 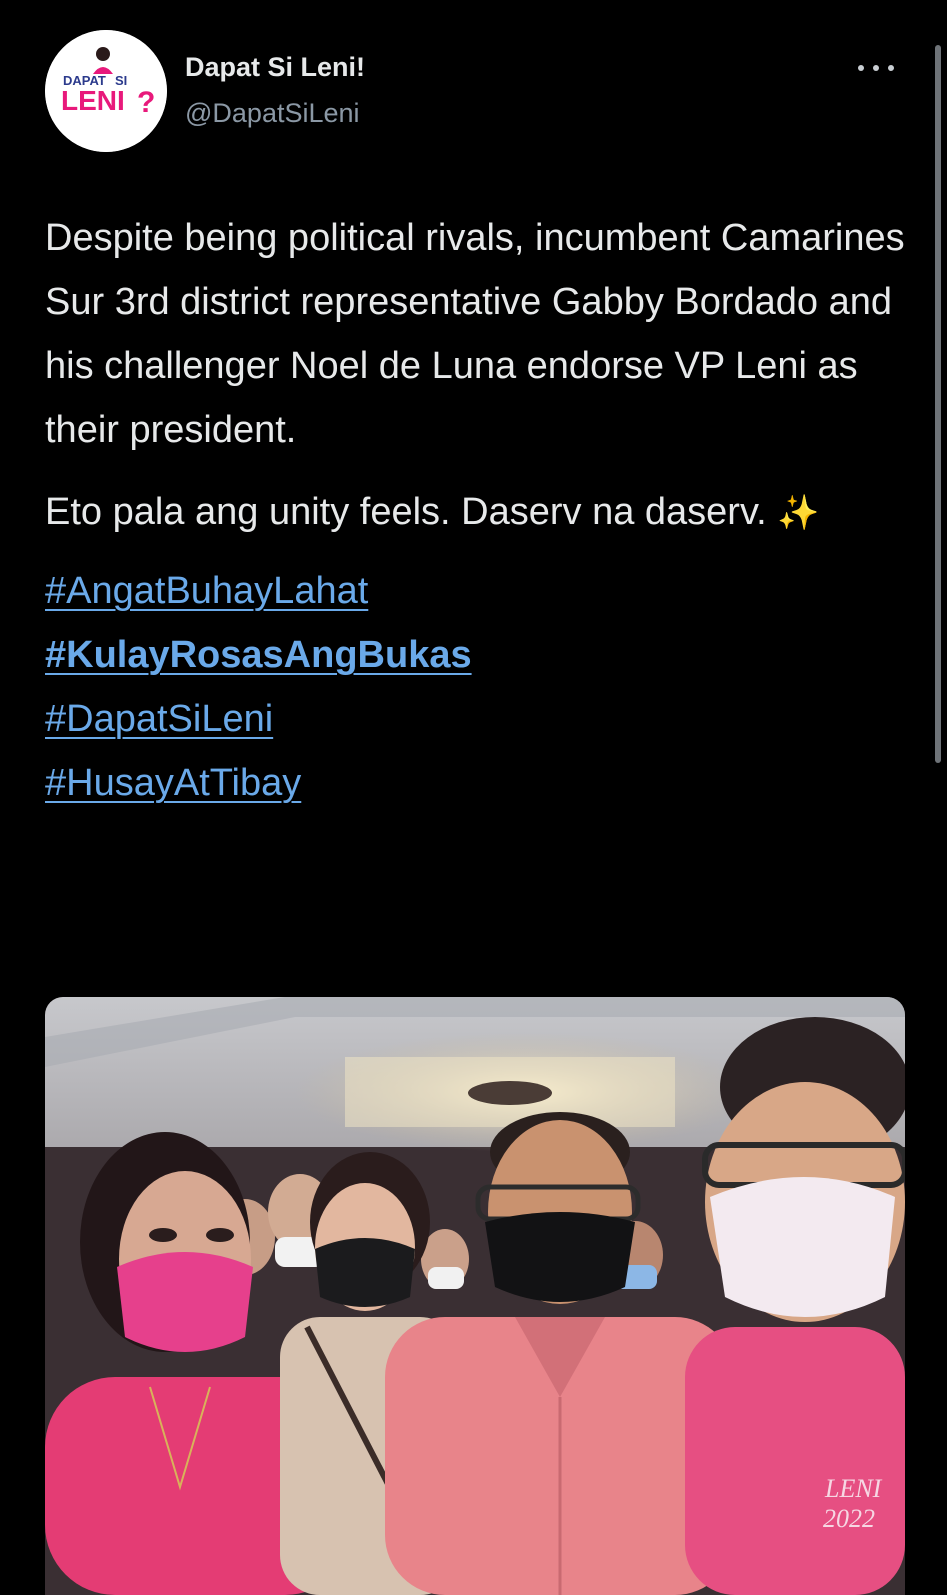 I want to click on hashtag-link: #AngatBuhayLahat, so click(x=475, y=591).